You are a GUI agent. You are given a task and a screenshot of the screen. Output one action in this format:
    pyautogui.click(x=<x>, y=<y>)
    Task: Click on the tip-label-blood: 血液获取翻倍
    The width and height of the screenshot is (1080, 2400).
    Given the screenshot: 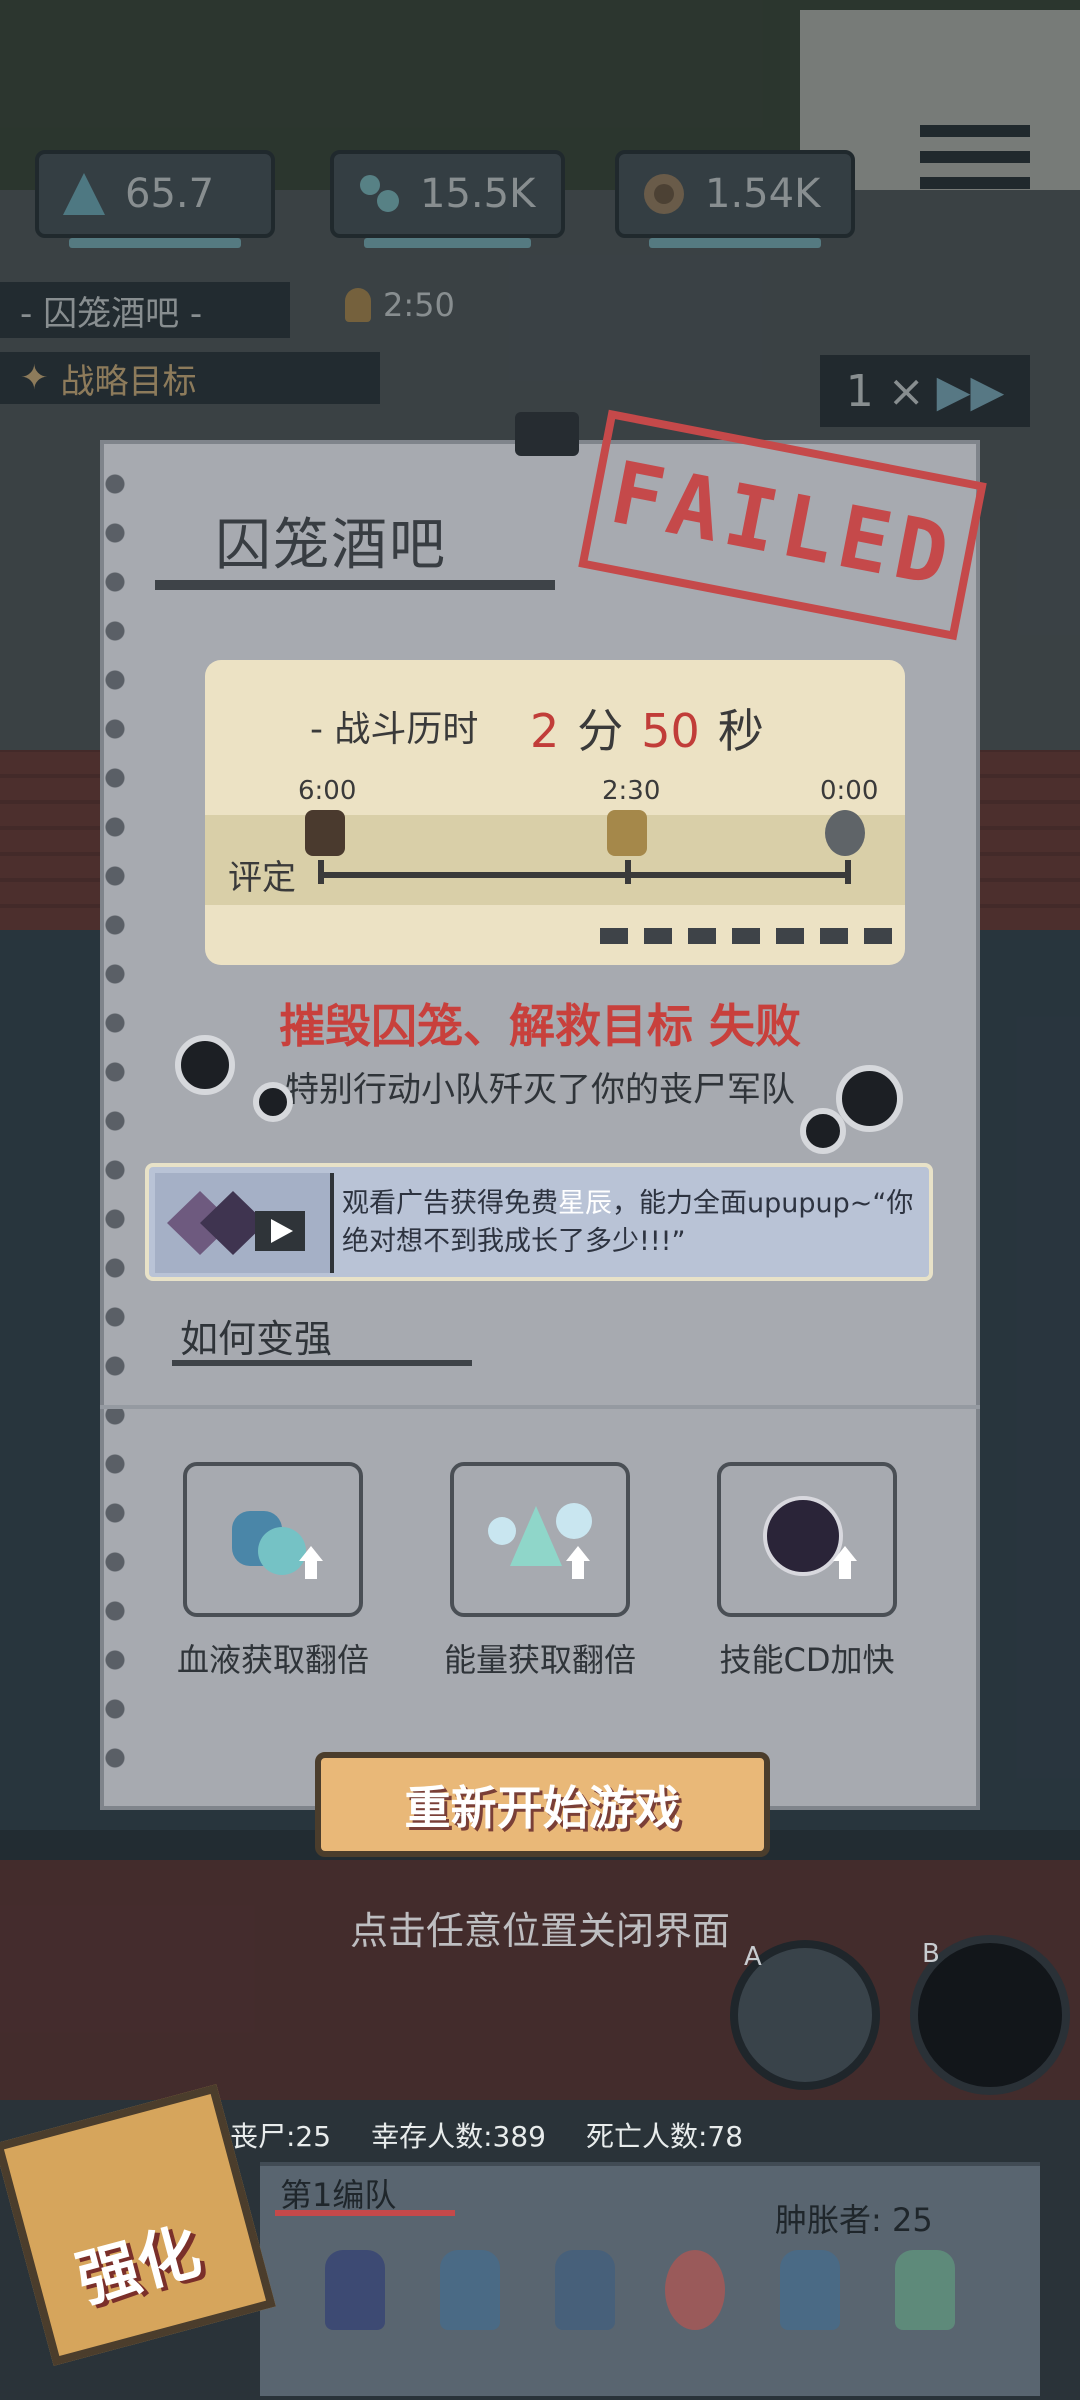 What is the action you would take?
    pyautogui.click(x=272, y=1660)
    